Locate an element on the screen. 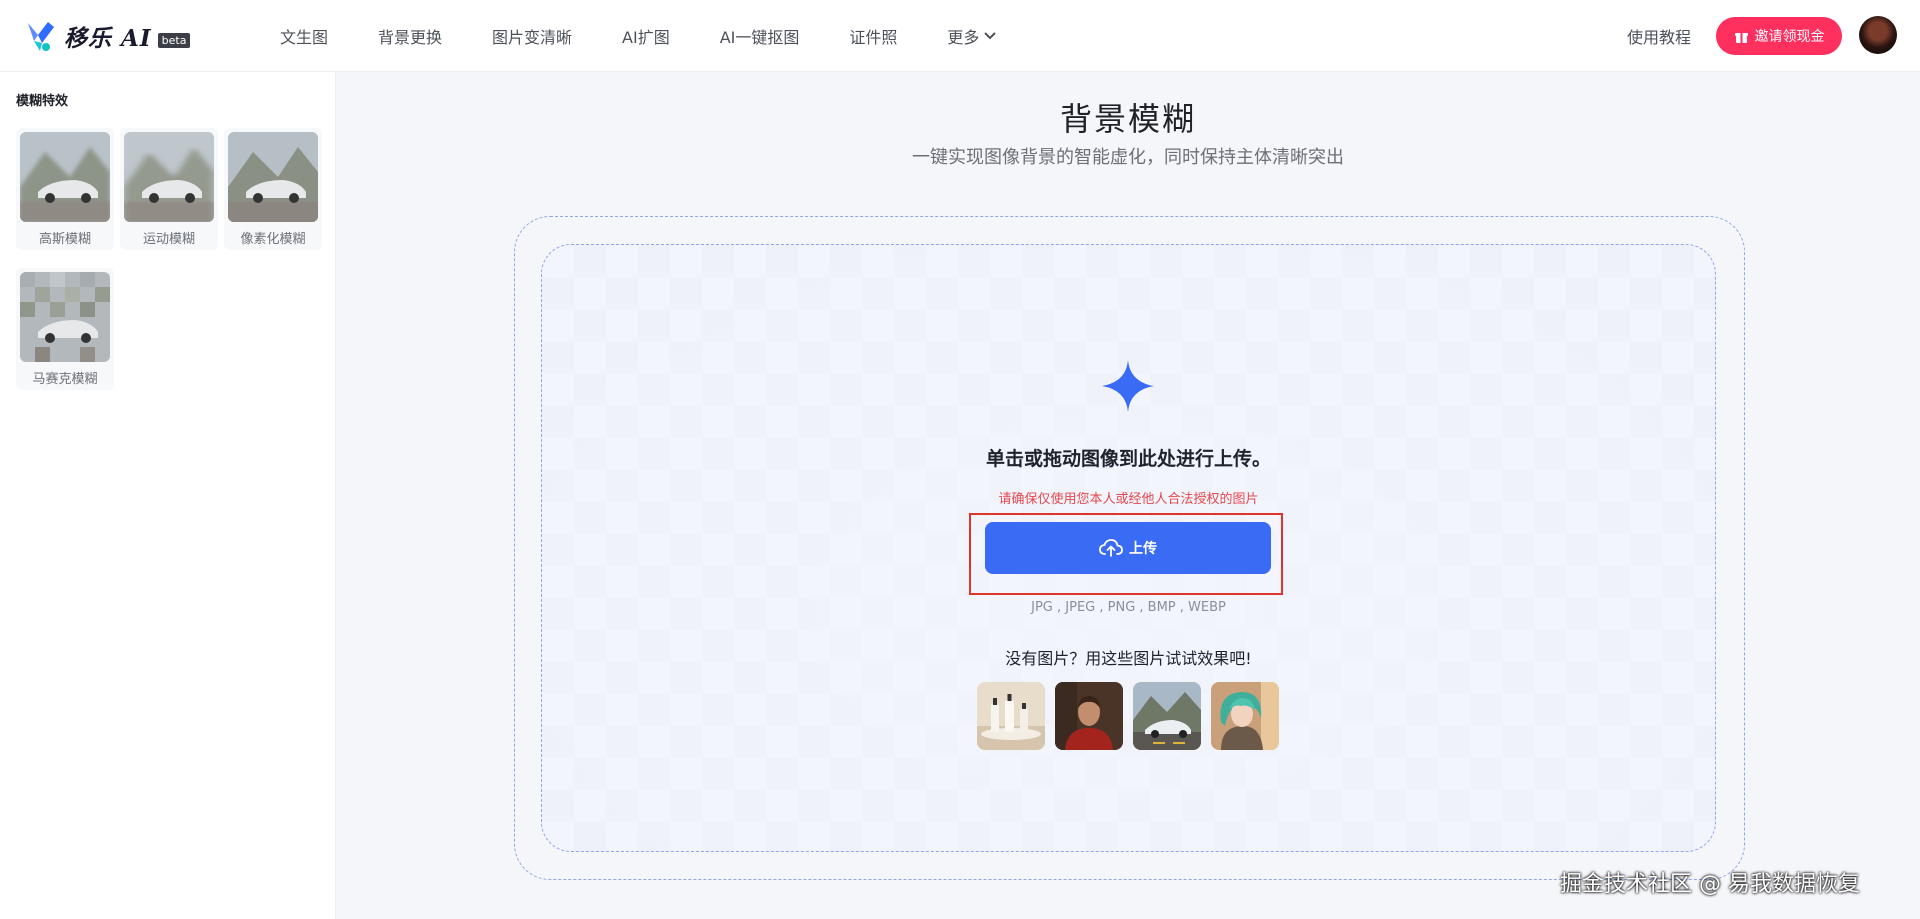 The image size is (1920, 919). effect-label: 运动模糊 is located at coordinates (168, 239).